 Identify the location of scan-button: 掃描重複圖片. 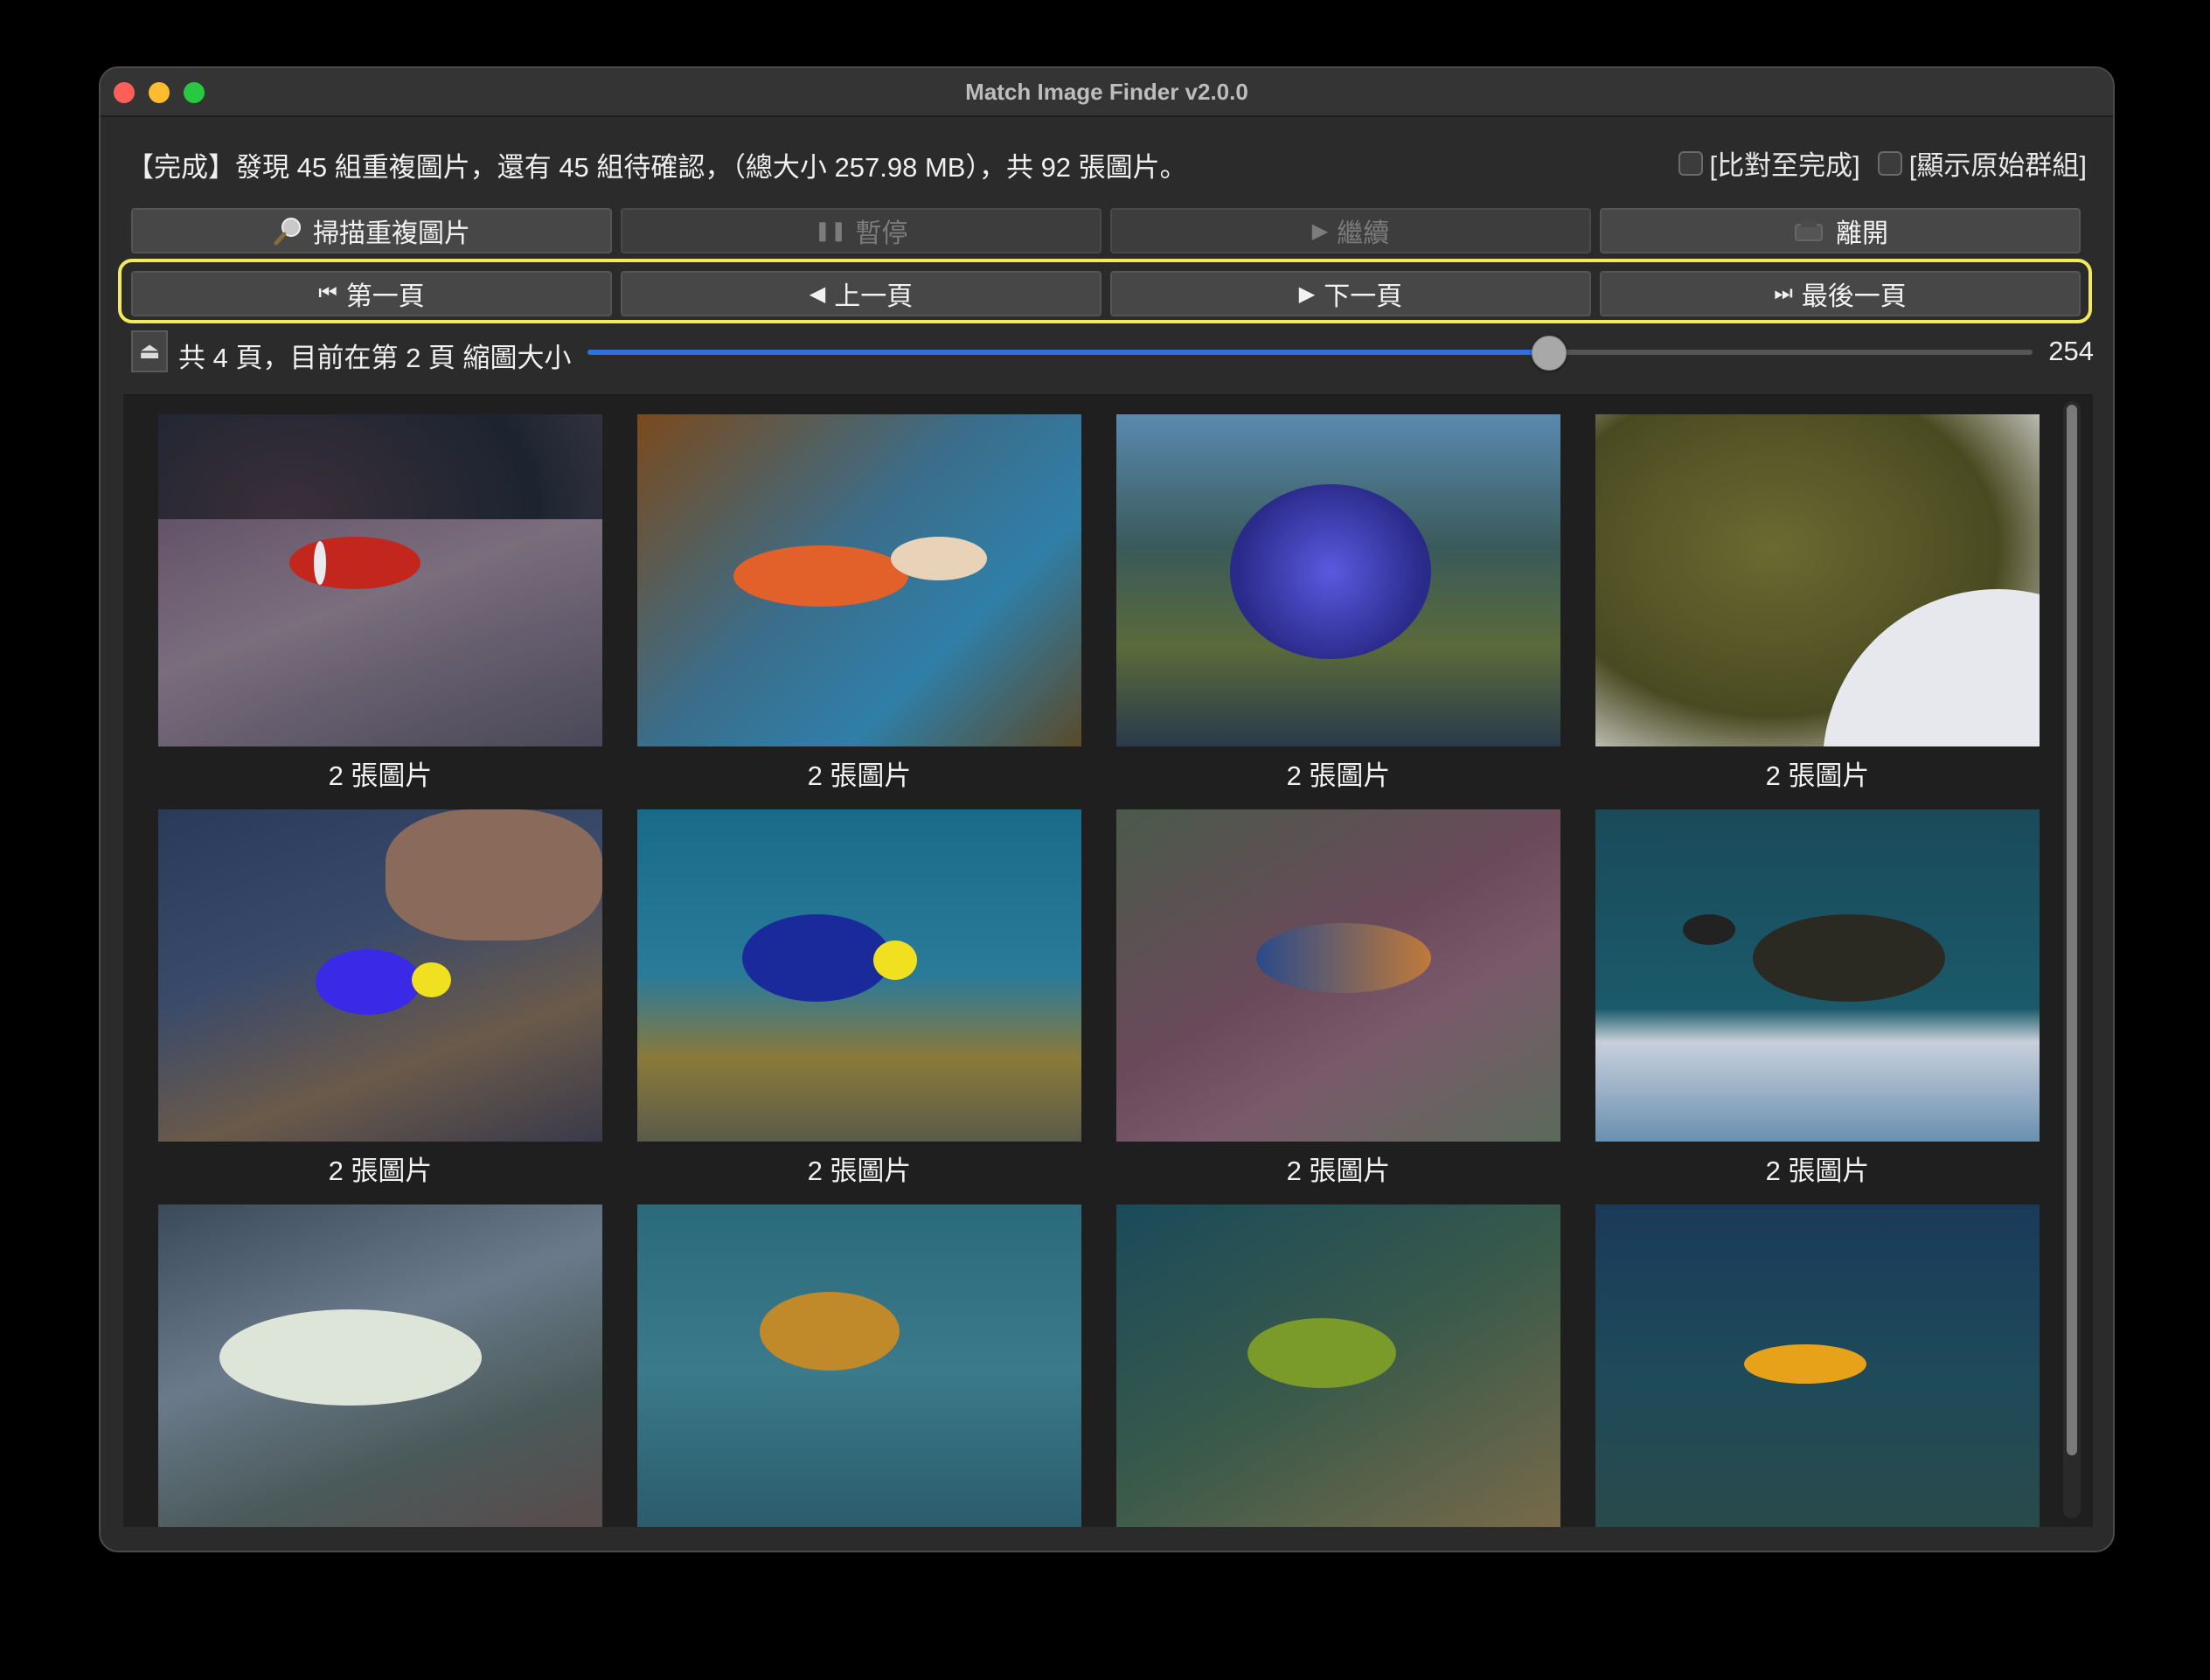
(371, 230).